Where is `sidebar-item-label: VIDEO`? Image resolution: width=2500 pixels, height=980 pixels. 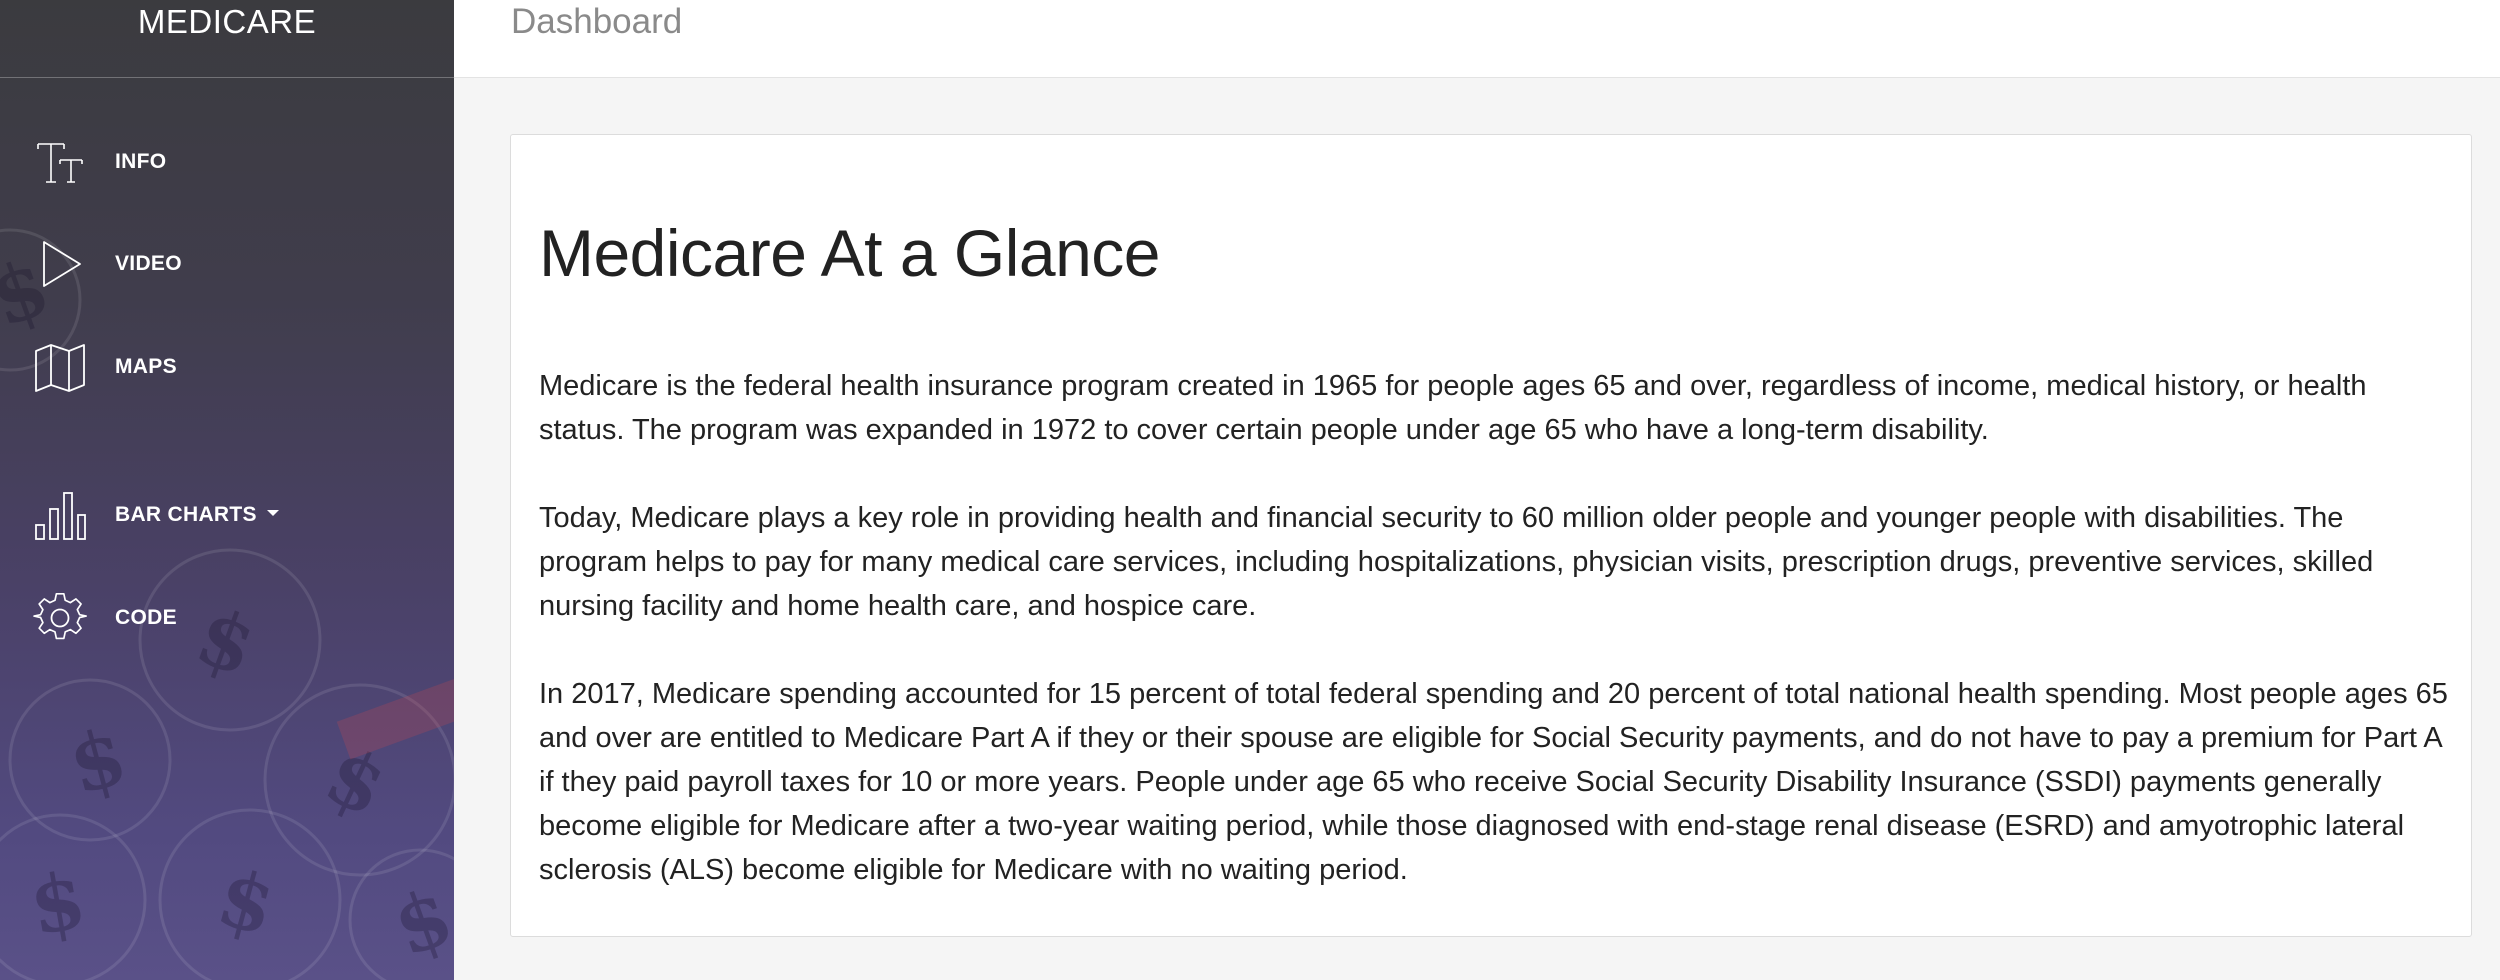
sidebar-item-label: VIDEO is located at coordinates (148, 263).